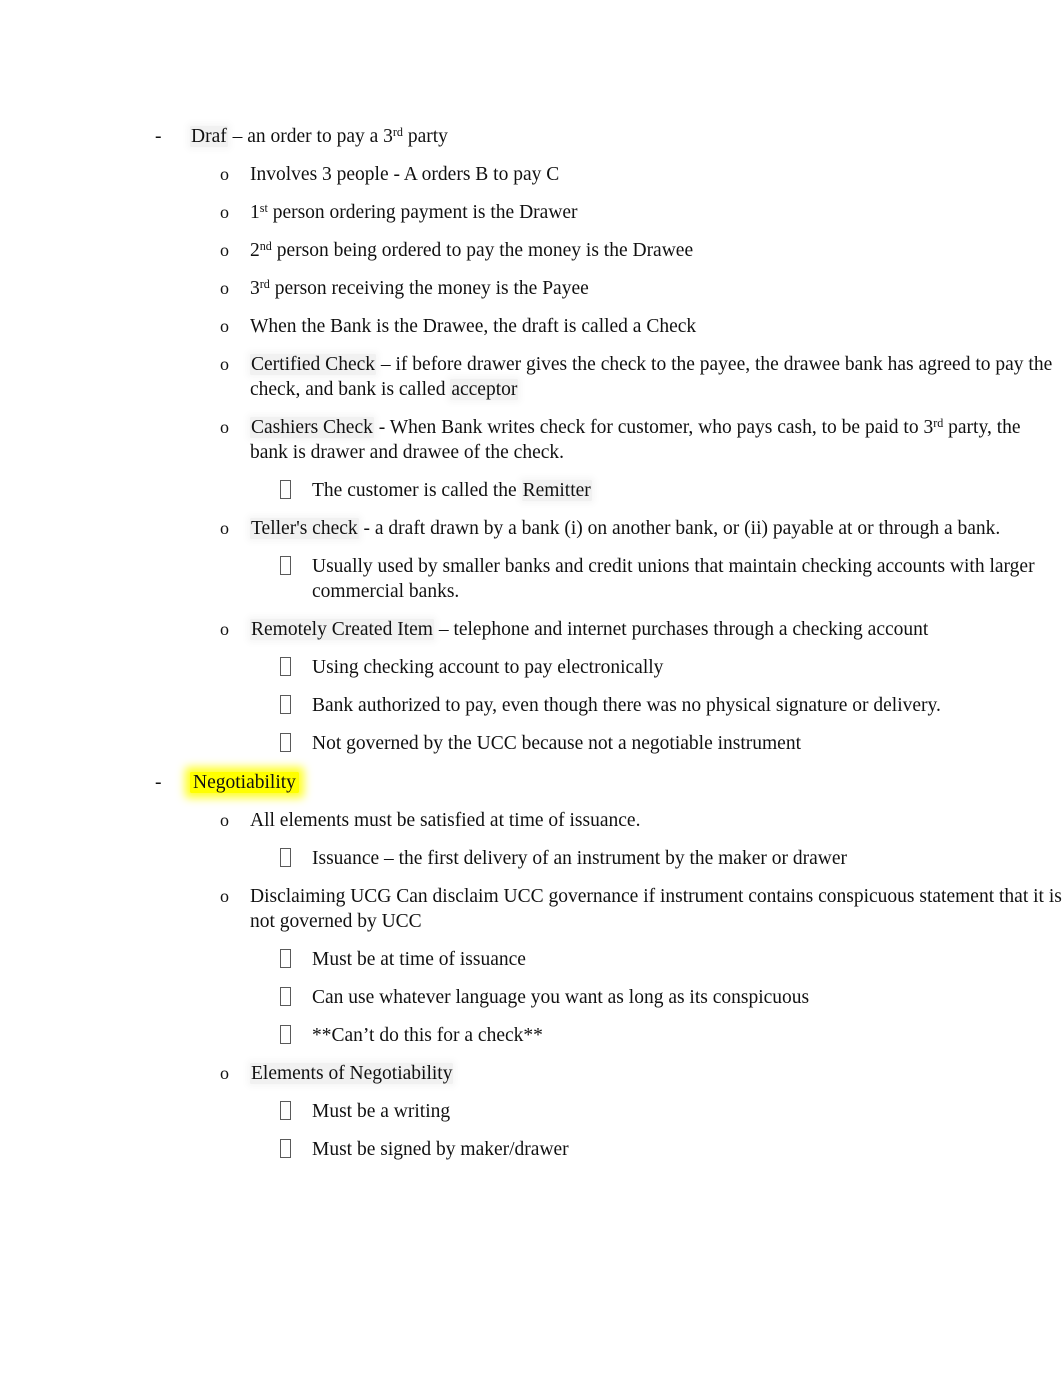 The width and height of the screenshot is (1062, 1376). What do you see at coordinates (687, 490) in the screenshot?
I see `remitter-text: The customer is called the Remitter` at bounding box center [687, 490].